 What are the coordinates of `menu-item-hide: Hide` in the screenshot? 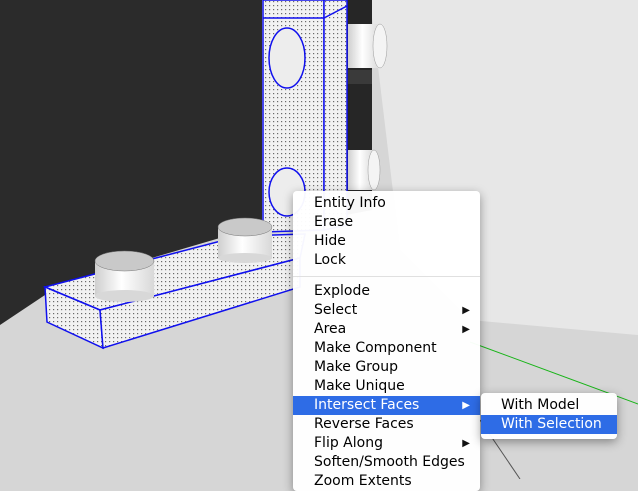 It's located at (386, 241).